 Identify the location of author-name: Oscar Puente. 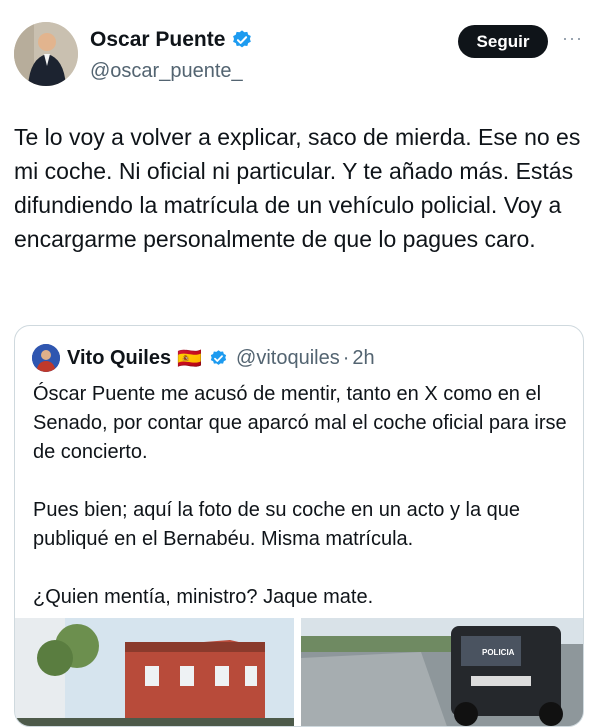
(157, 40).